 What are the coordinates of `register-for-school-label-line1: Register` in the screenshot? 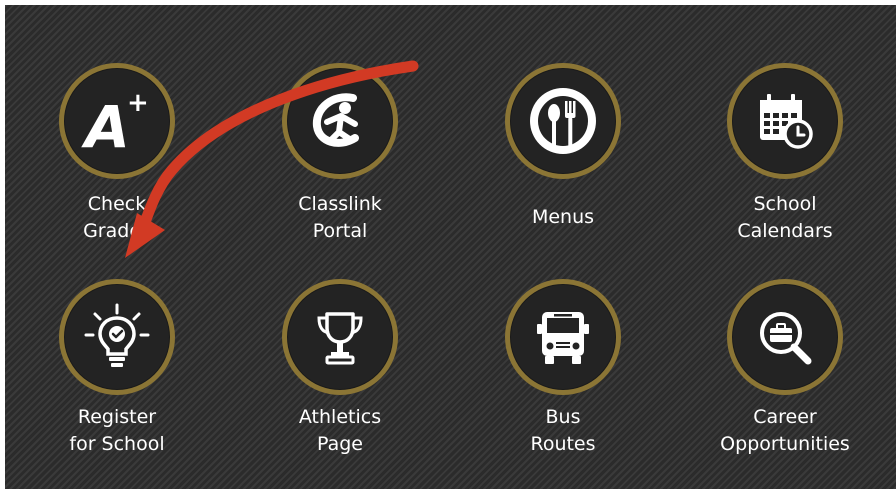 It's located at (117, 417).